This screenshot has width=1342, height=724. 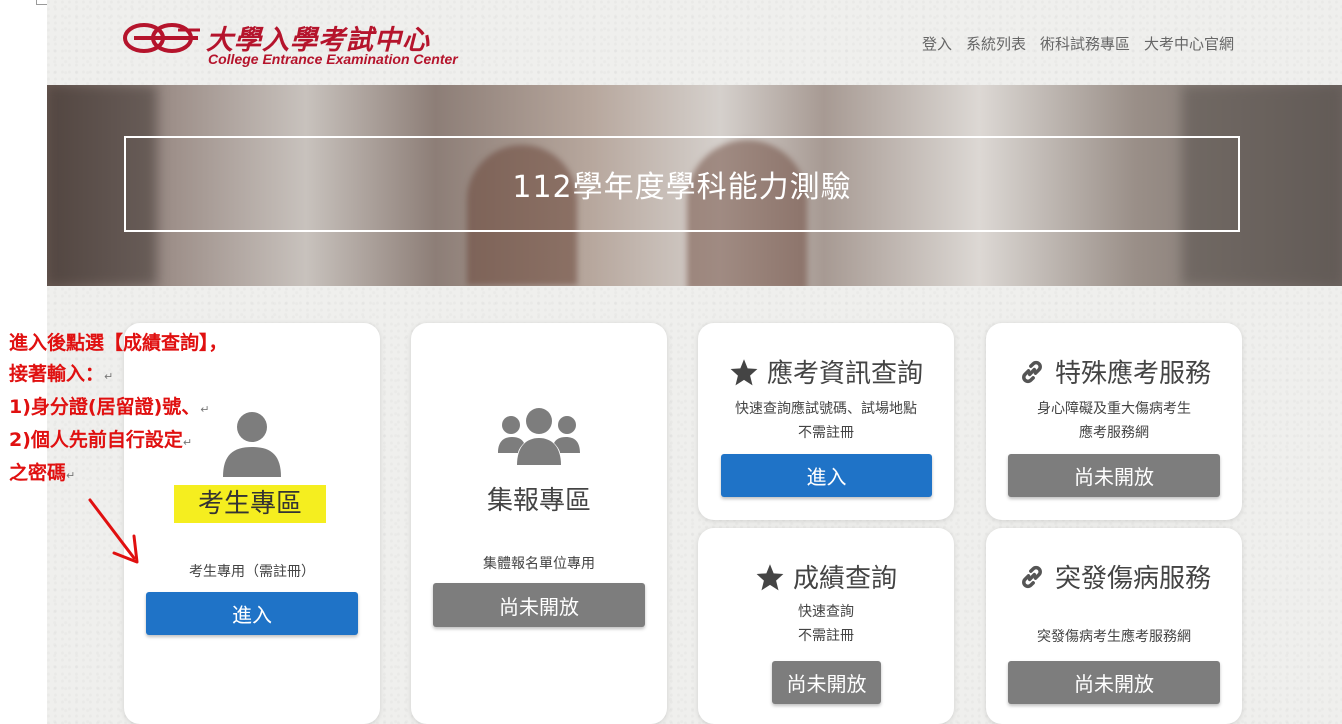 What do you see at coordinates (937, 43) in the screenshot?
I see `nav-login: 登入` at bounding box center [937, 43].